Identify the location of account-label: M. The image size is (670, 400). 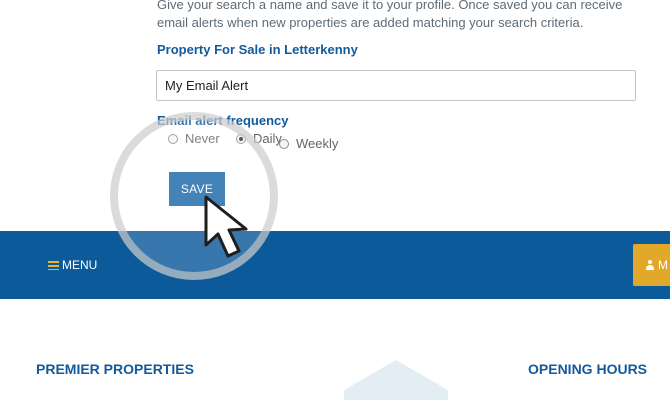
(663, 265).